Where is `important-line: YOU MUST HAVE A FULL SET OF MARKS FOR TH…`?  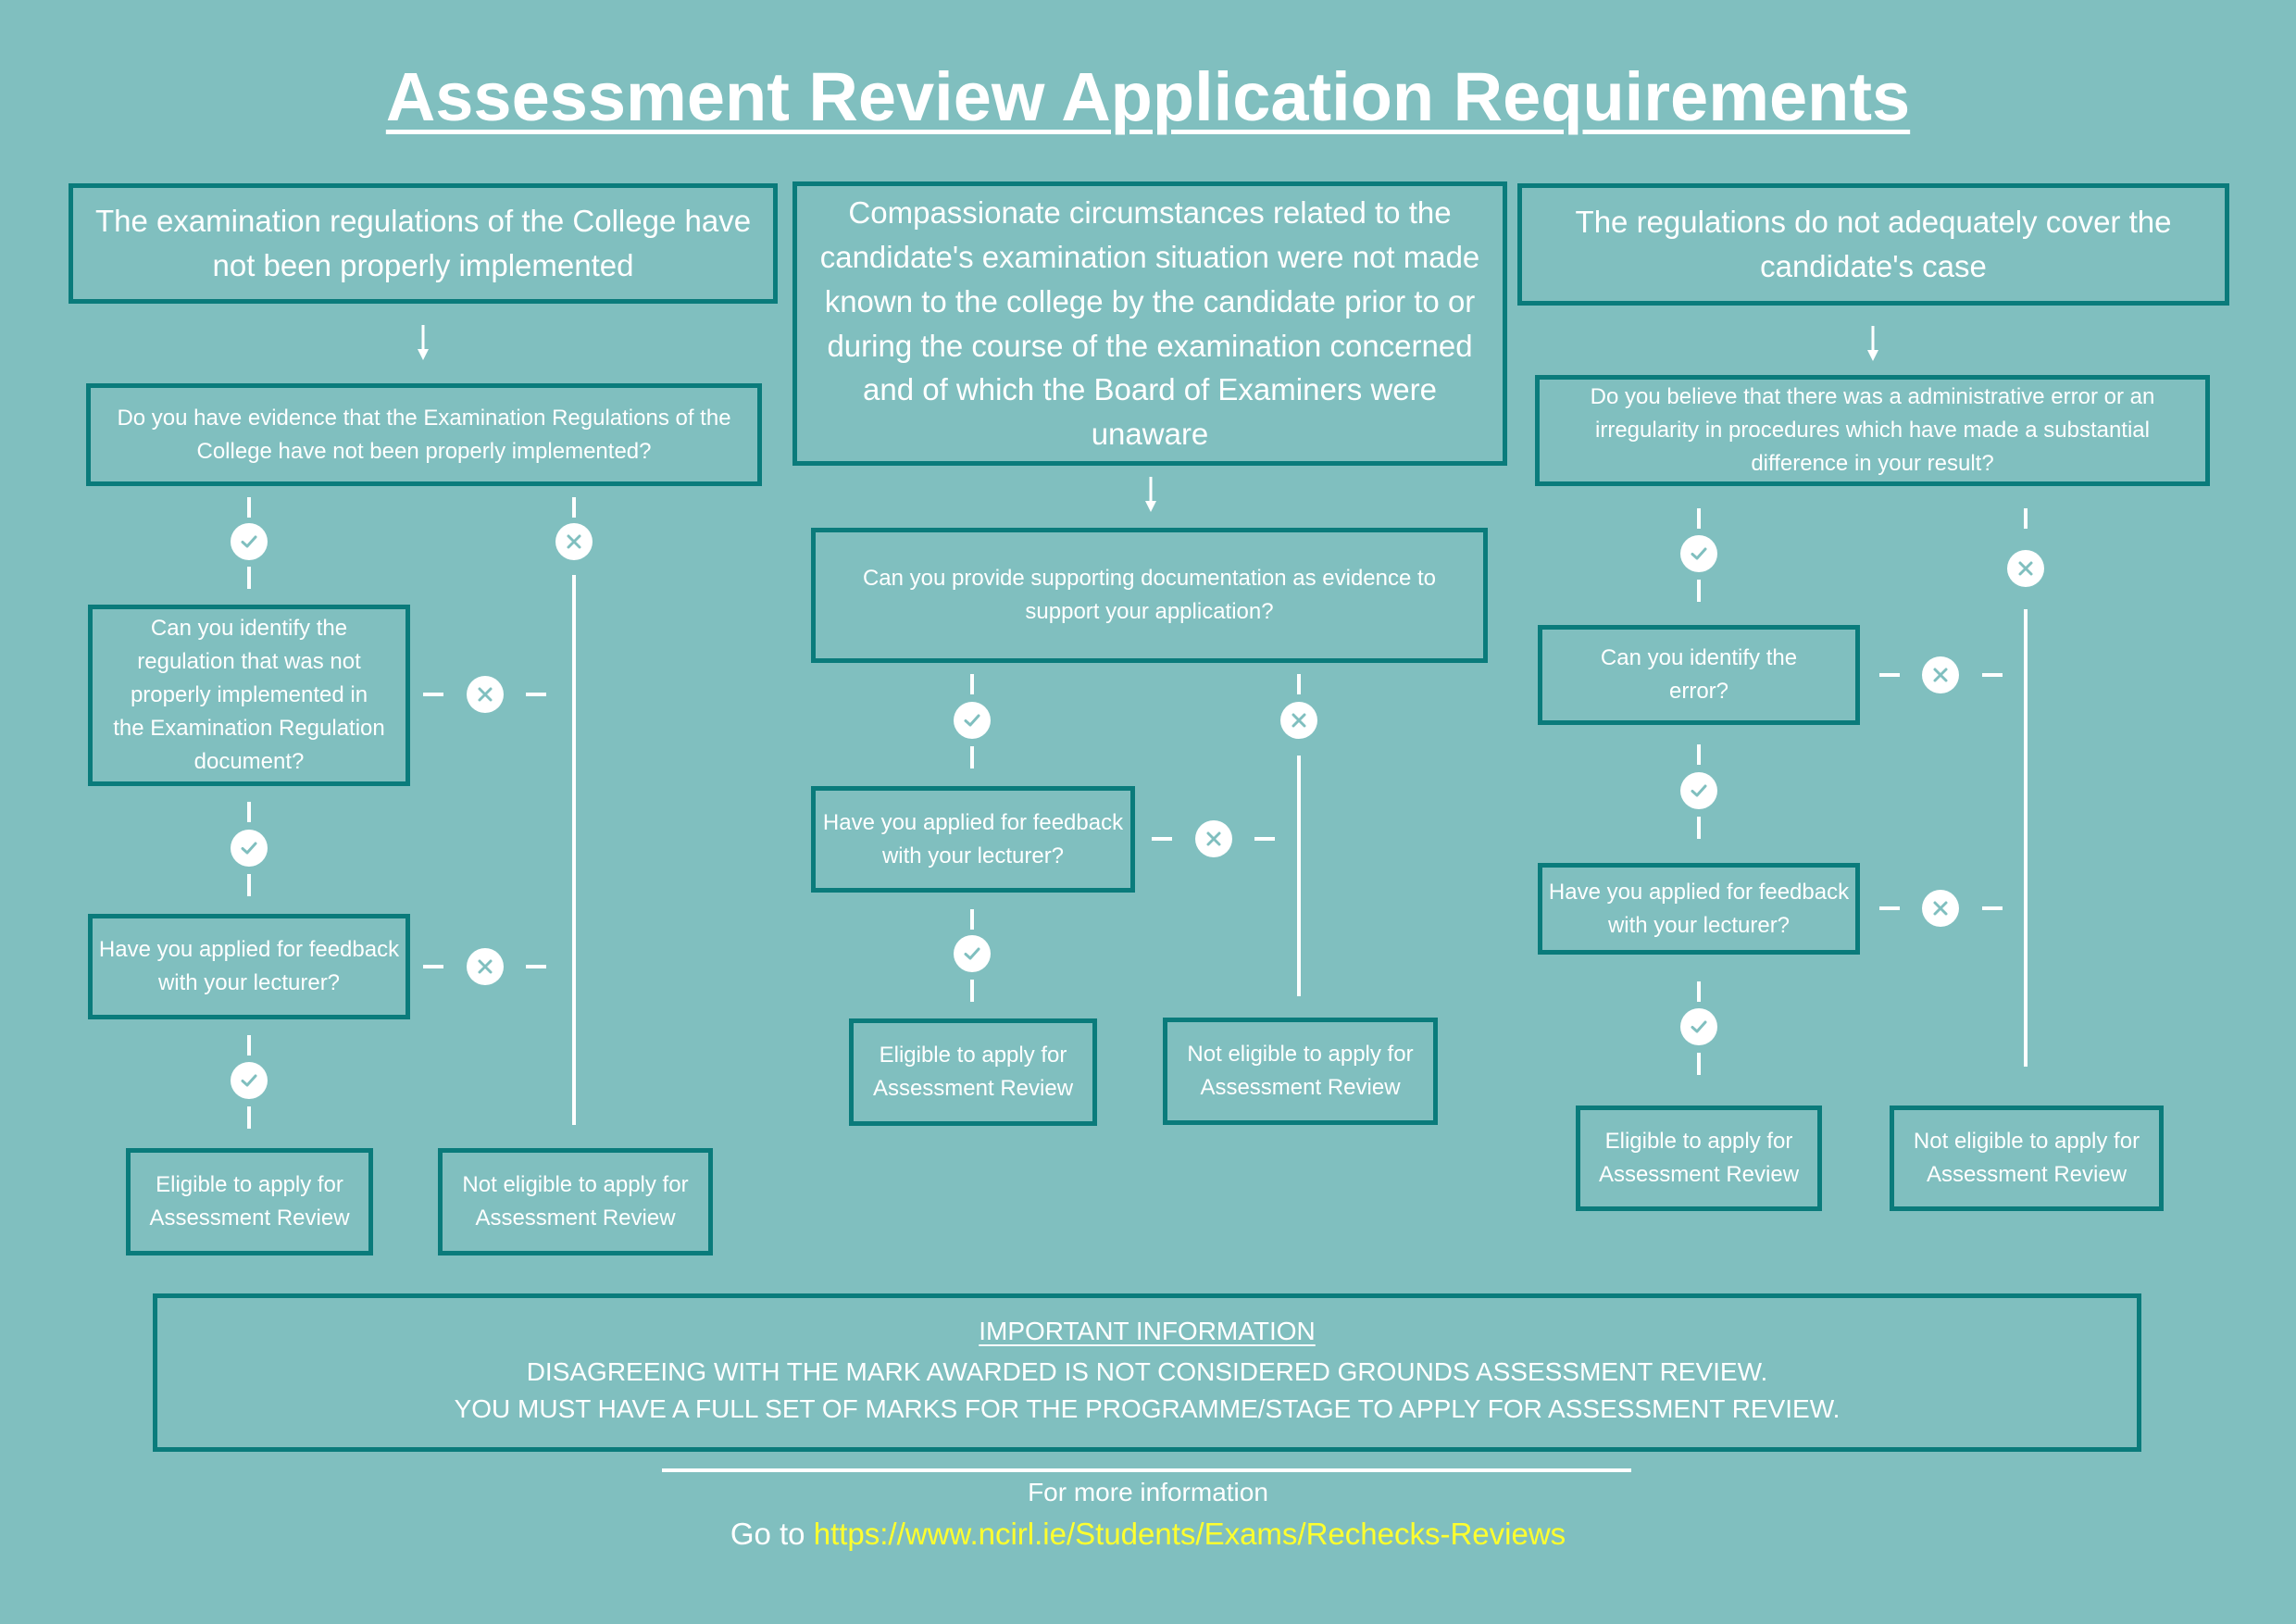
important-line: YOU MUST HAVE A FULL SET OF MARKS FOR TH… is located at coordinates (1147, 1408).